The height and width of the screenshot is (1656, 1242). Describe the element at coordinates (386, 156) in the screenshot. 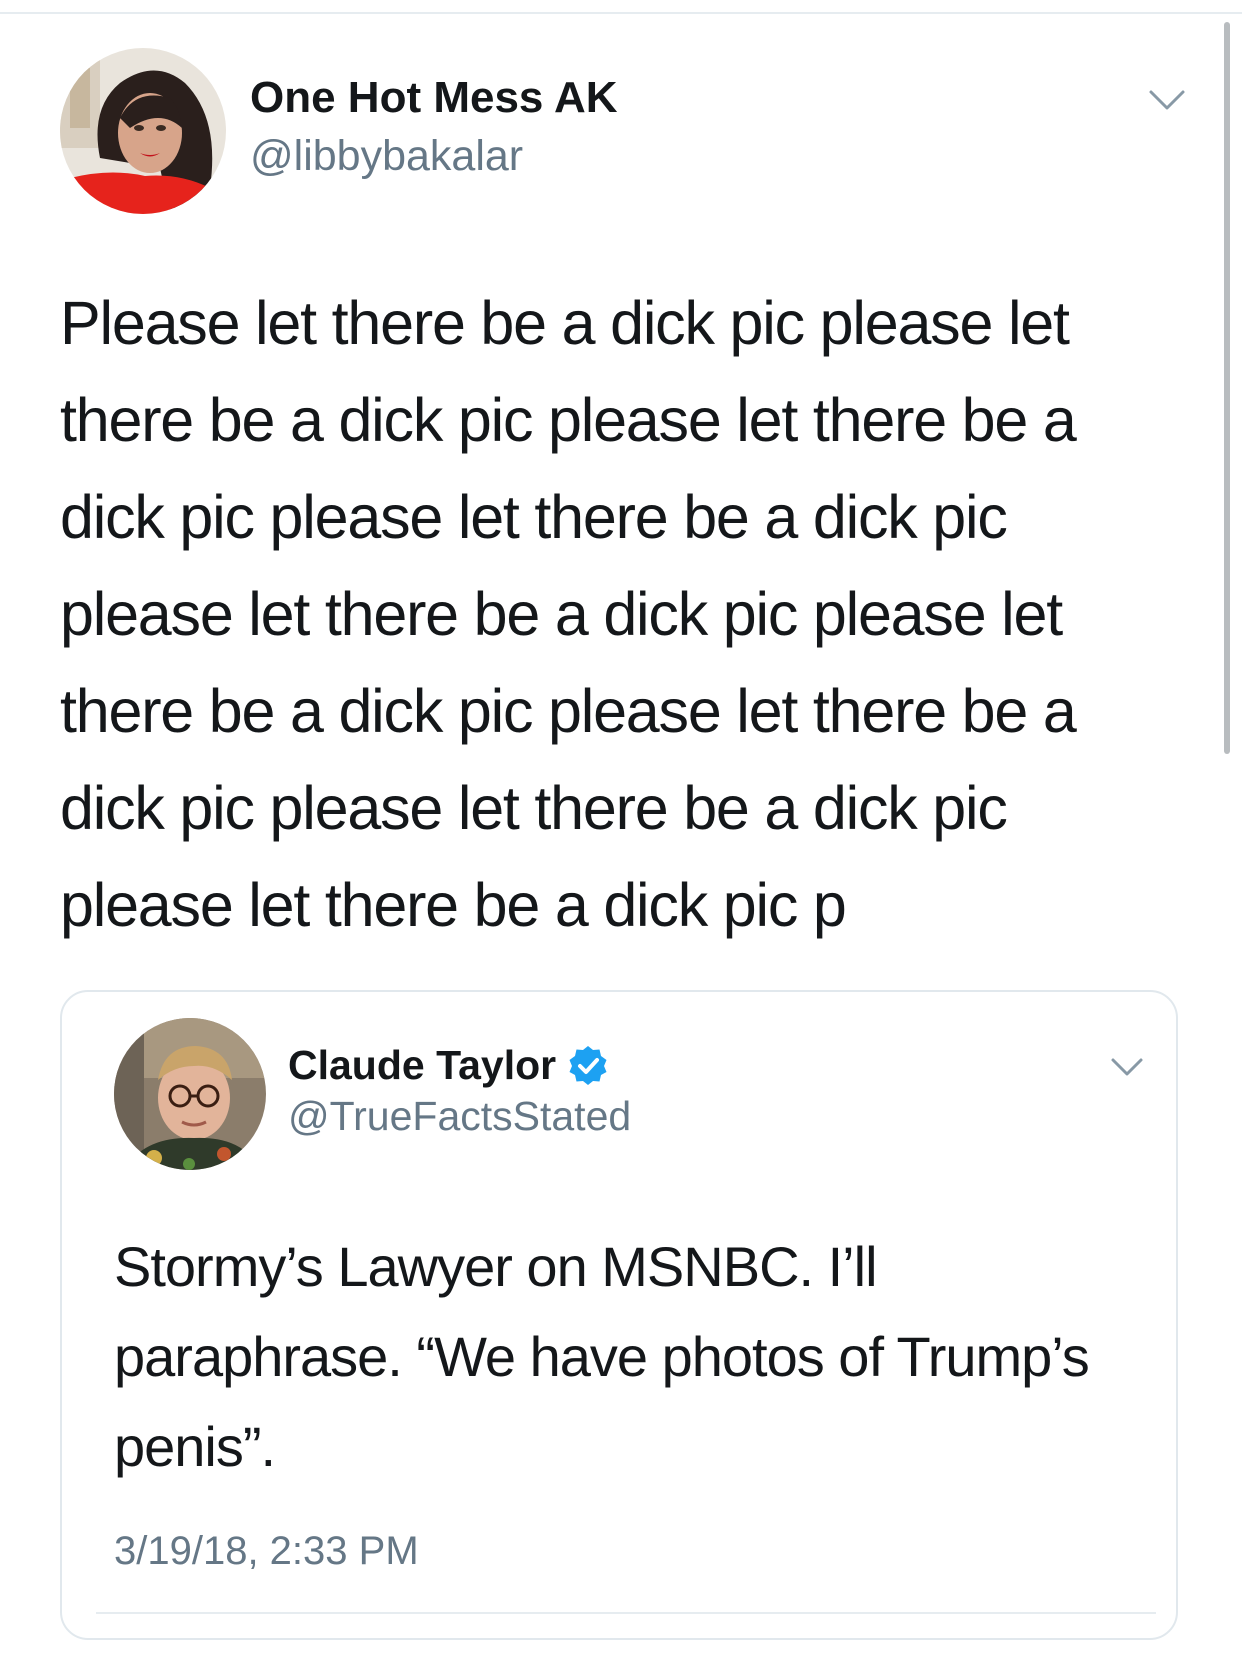

I see `author-handle: @libbybakalar` at that location.